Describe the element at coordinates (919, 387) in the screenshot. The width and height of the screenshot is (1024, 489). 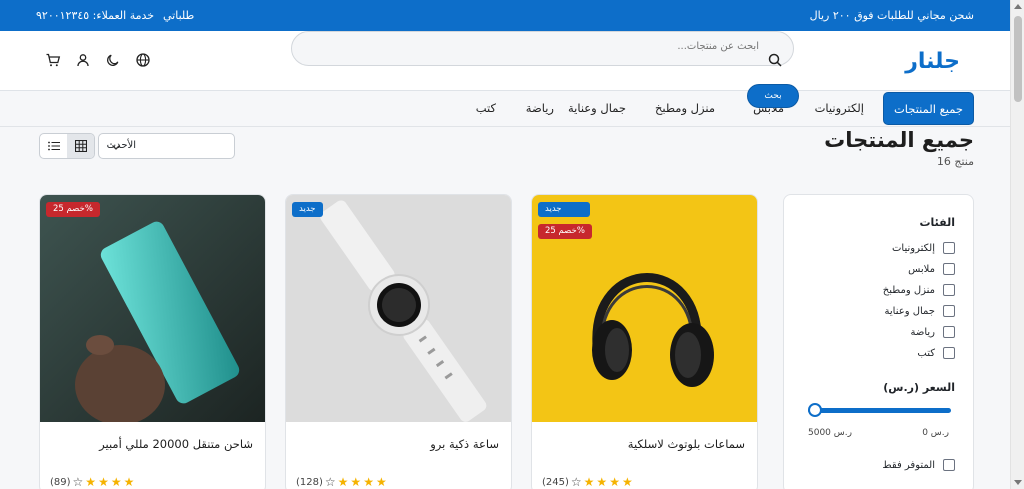
I see `price-filter-title: السعر (ر.س)` at that location.